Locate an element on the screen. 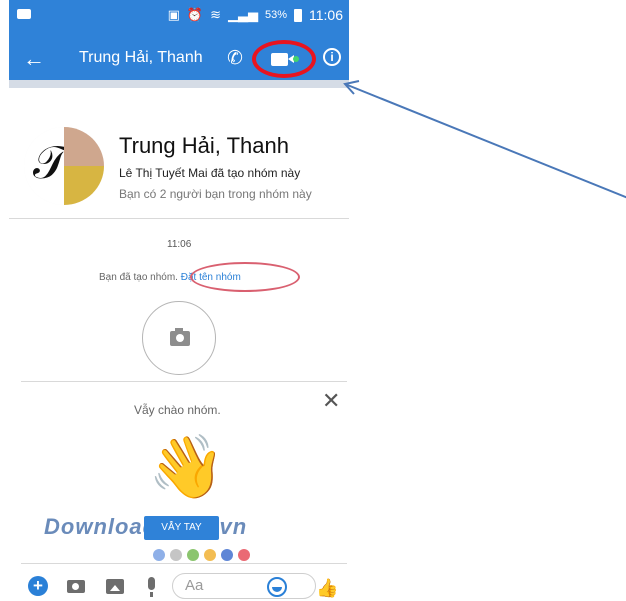 The width and height of the screenshot is (626, 601). annotation-arrow is located at coordinates (484, 139).